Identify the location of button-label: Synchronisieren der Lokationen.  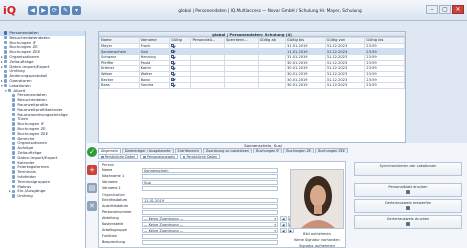
(408, 166).